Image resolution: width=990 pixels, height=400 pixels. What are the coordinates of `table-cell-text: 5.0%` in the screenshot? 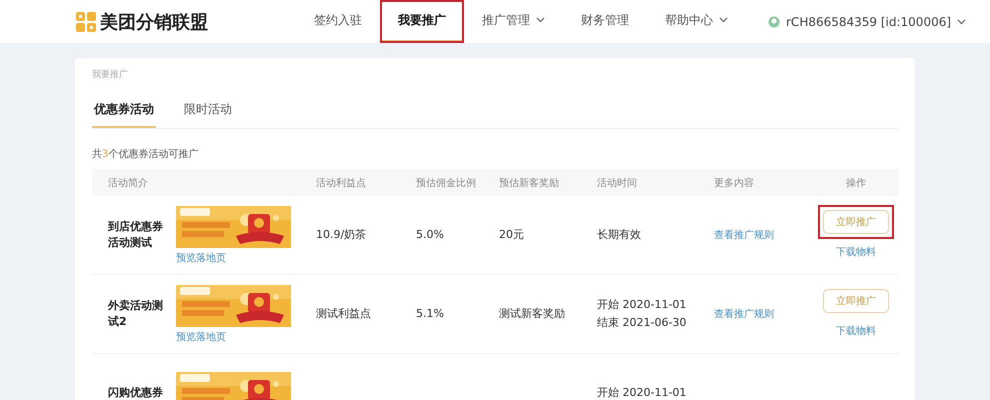 It's located at (430, 235).